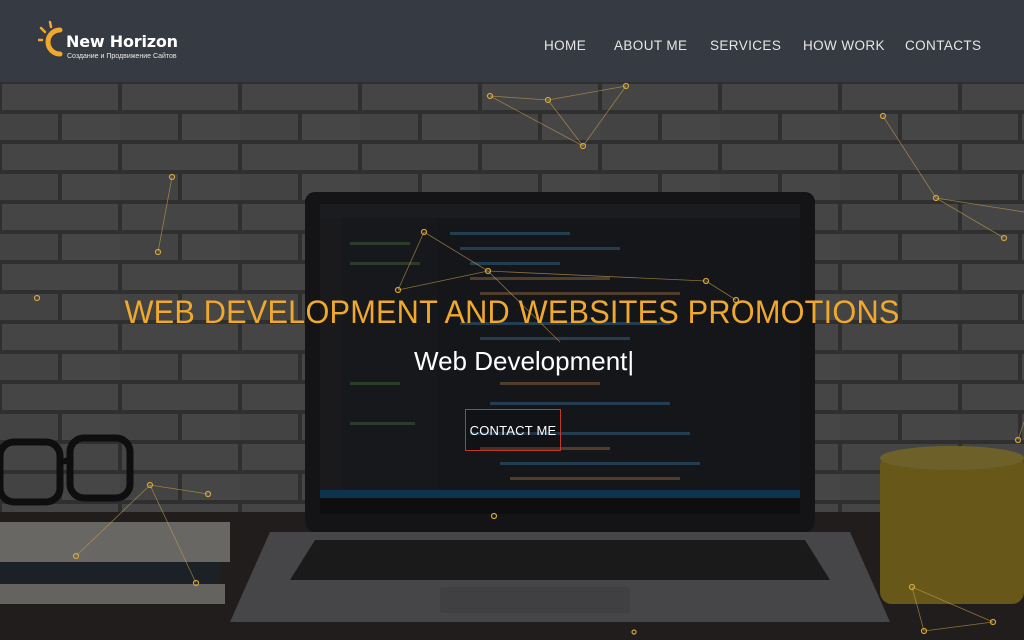  What do you see at coordinates (650, 45) in the screenshot?
I see `nav-about-me: ABOUT ME` at bounding box center [650, 45].